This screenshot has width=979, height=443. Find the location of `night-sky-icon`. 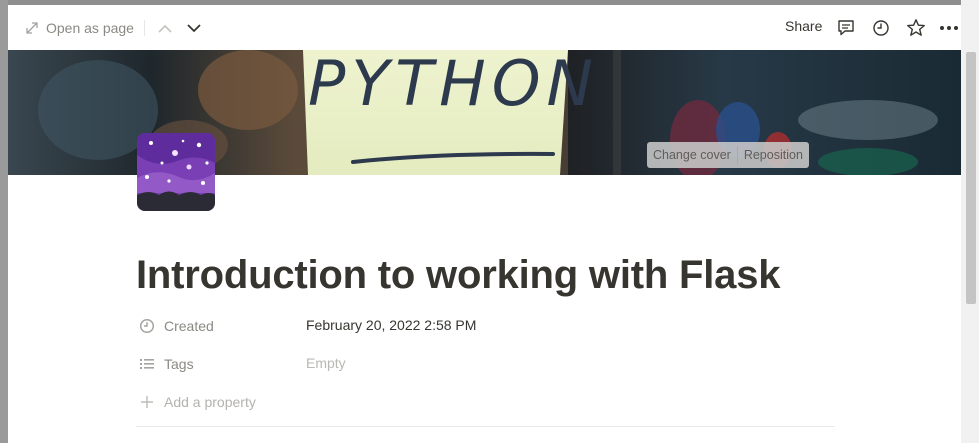

night-sky-icon is located at coordinates (176, 172).